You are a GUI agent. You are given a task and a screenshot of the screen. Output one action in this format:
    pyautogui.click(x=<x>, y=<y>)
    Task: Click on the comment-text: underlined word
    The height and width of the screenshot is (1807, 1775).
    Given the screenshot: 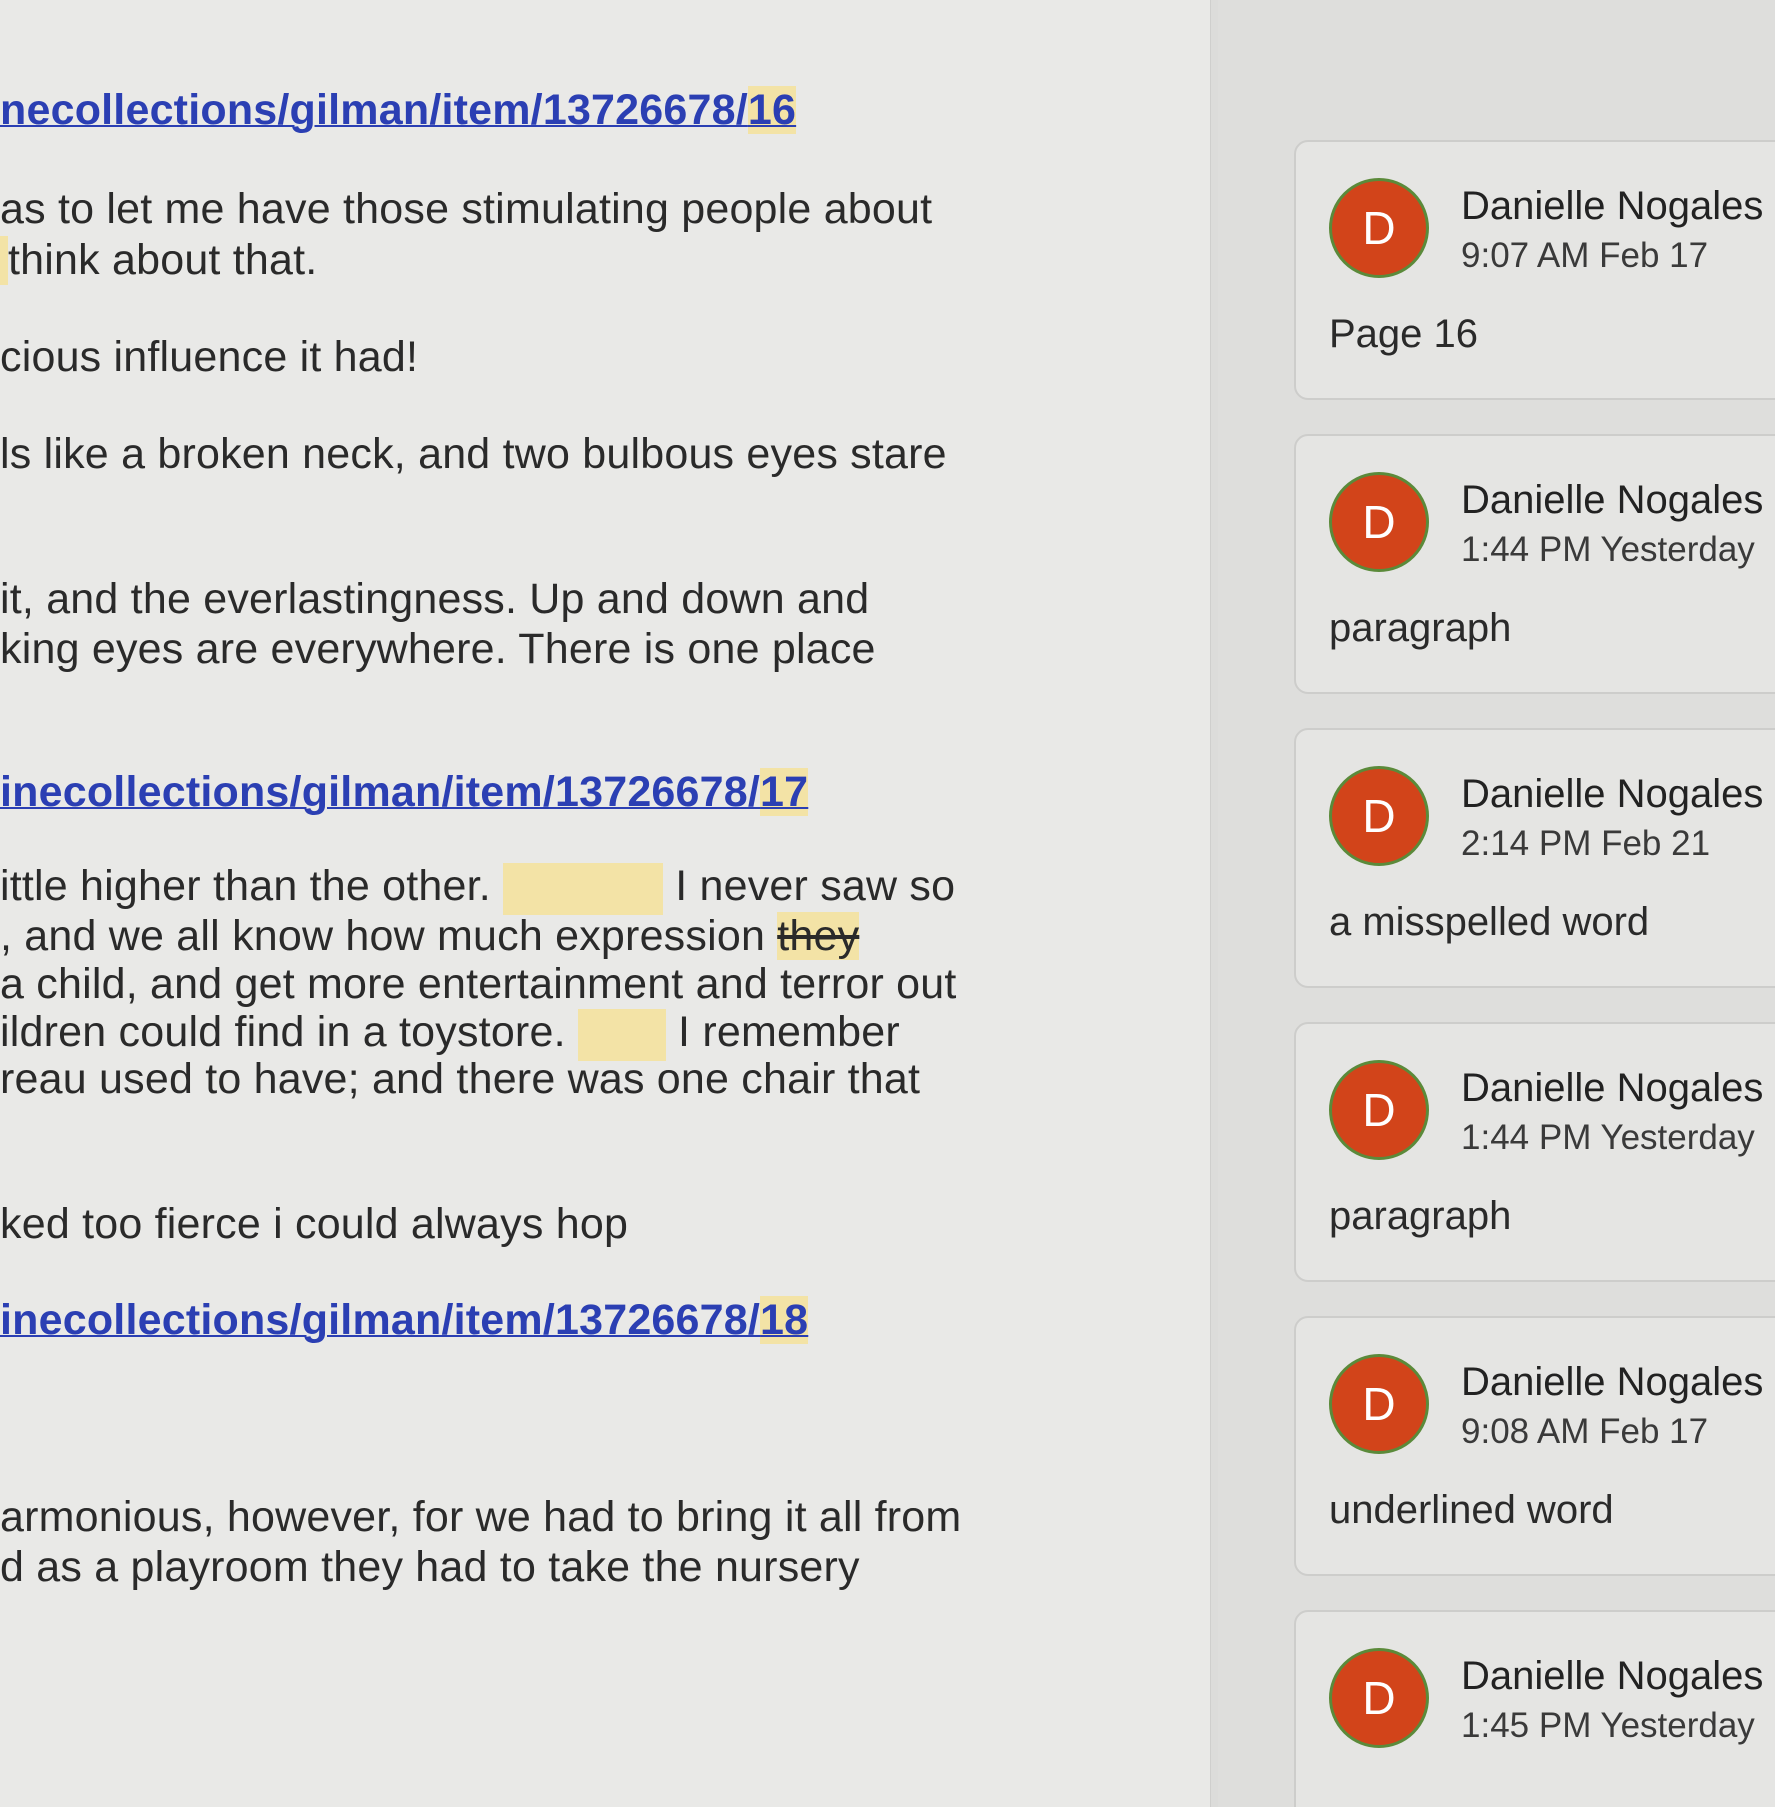 What is the action you would take?
    pyautogui.click(x=1471, y=1510)
    